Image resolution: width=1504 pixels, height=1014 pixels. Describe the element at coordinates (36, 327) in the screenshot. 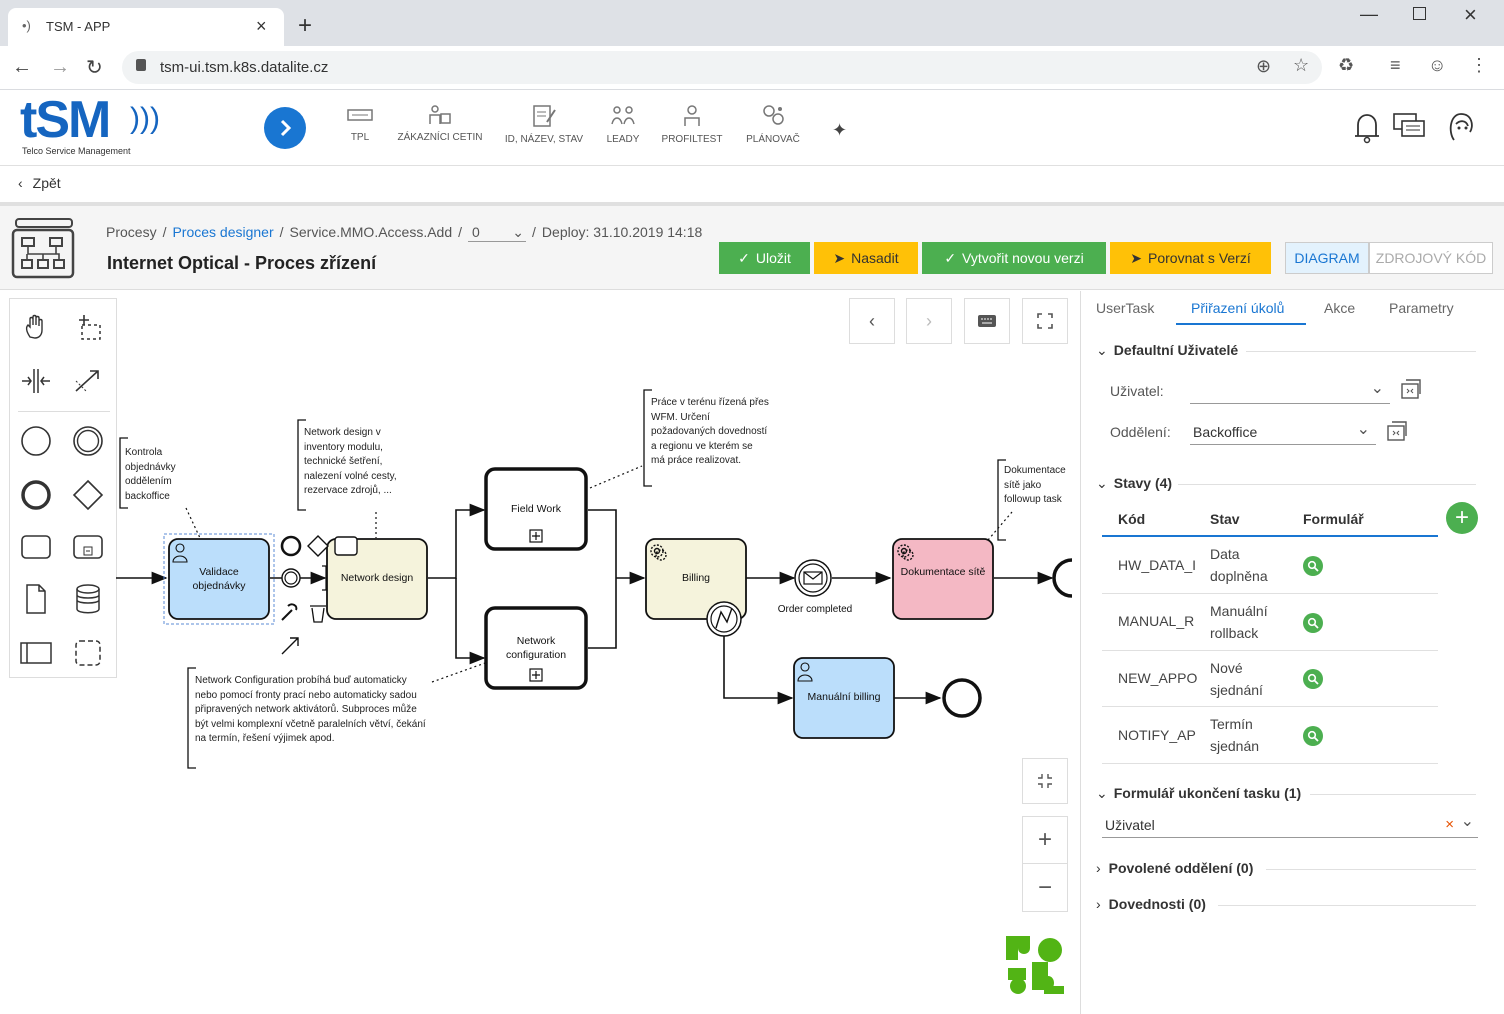

I see `hand-tool` at that location.